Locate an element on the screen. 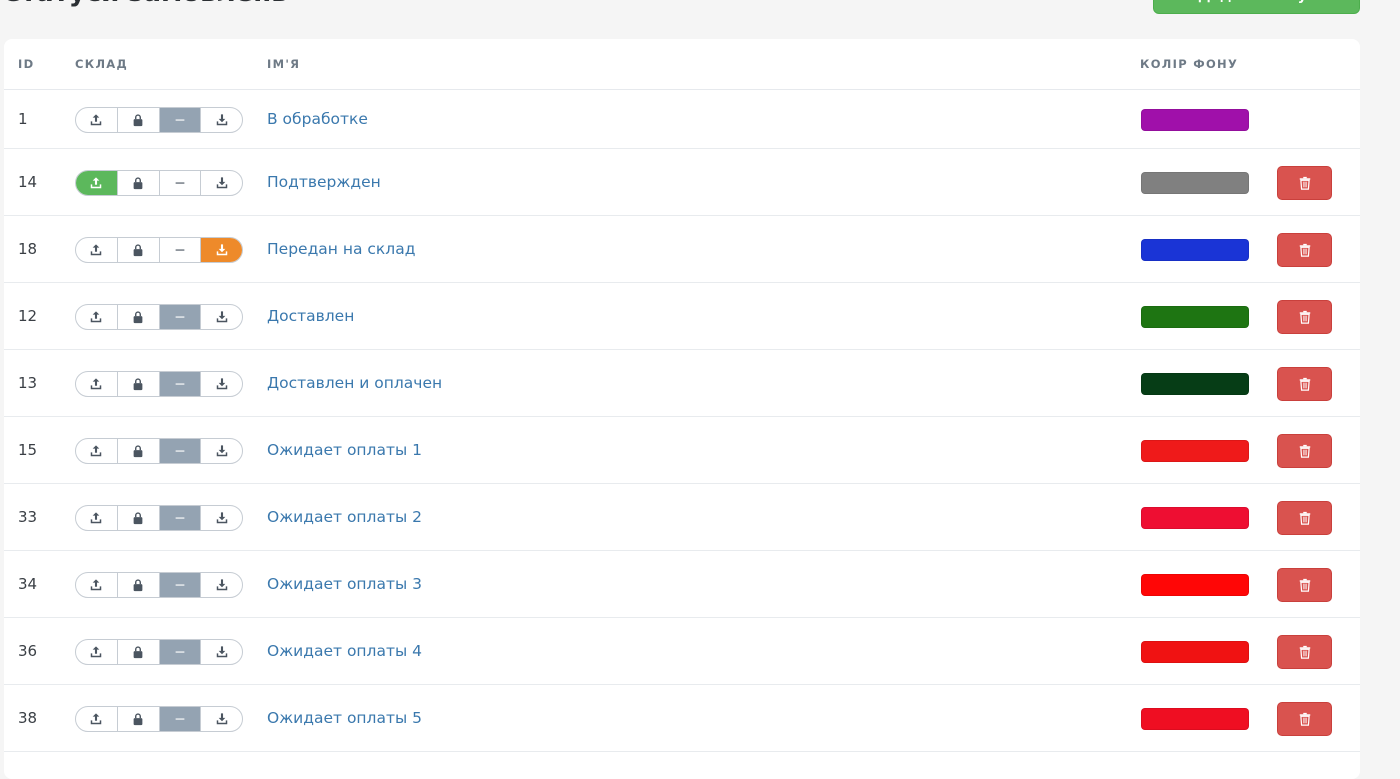  status-name-link: Подтвержден is located at coordinates (324, 182).